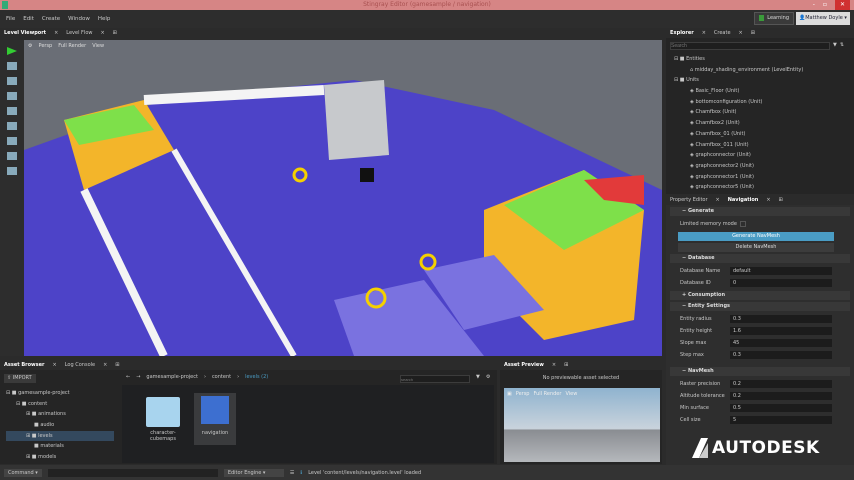 This screenshot has height=480, width=854. I want to click on rotate-icon, so click(12, 96).